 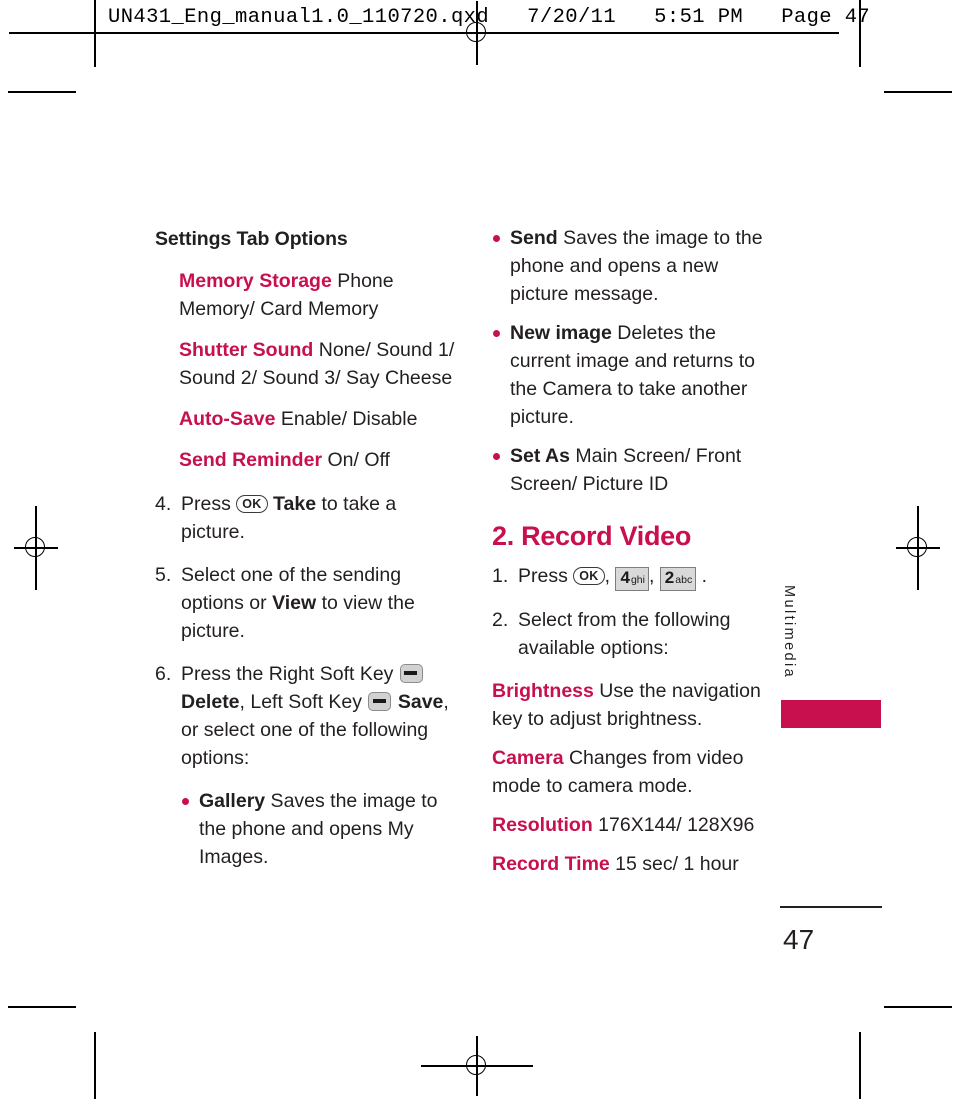 I want to click on keypad-digit: 4, so click(x=625, y=577).